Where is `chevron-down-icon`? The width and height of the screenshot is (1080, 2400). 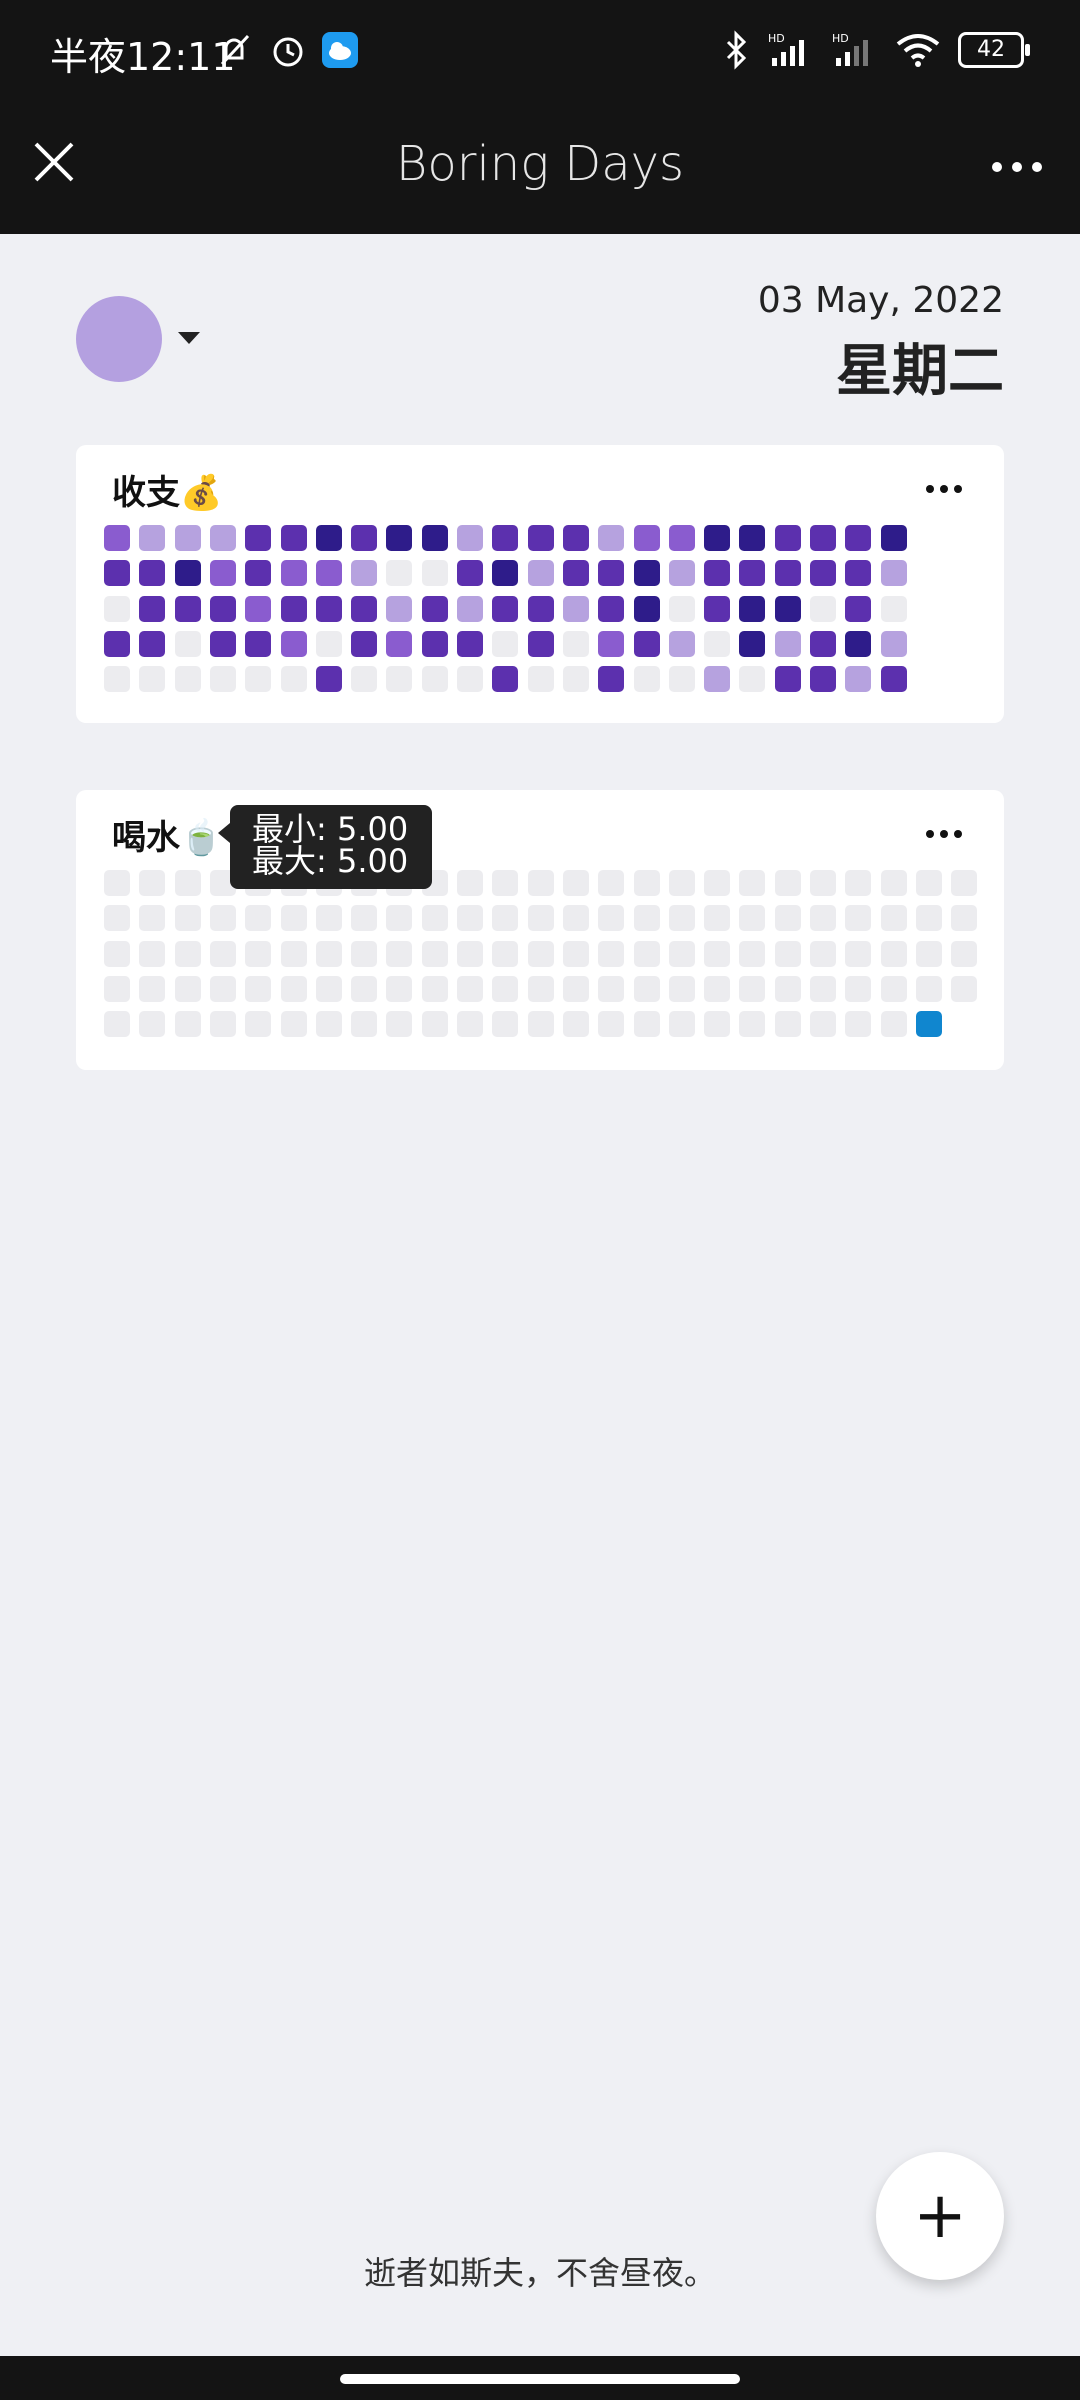
chevron-down-icon is located at coordinates (189, 338).